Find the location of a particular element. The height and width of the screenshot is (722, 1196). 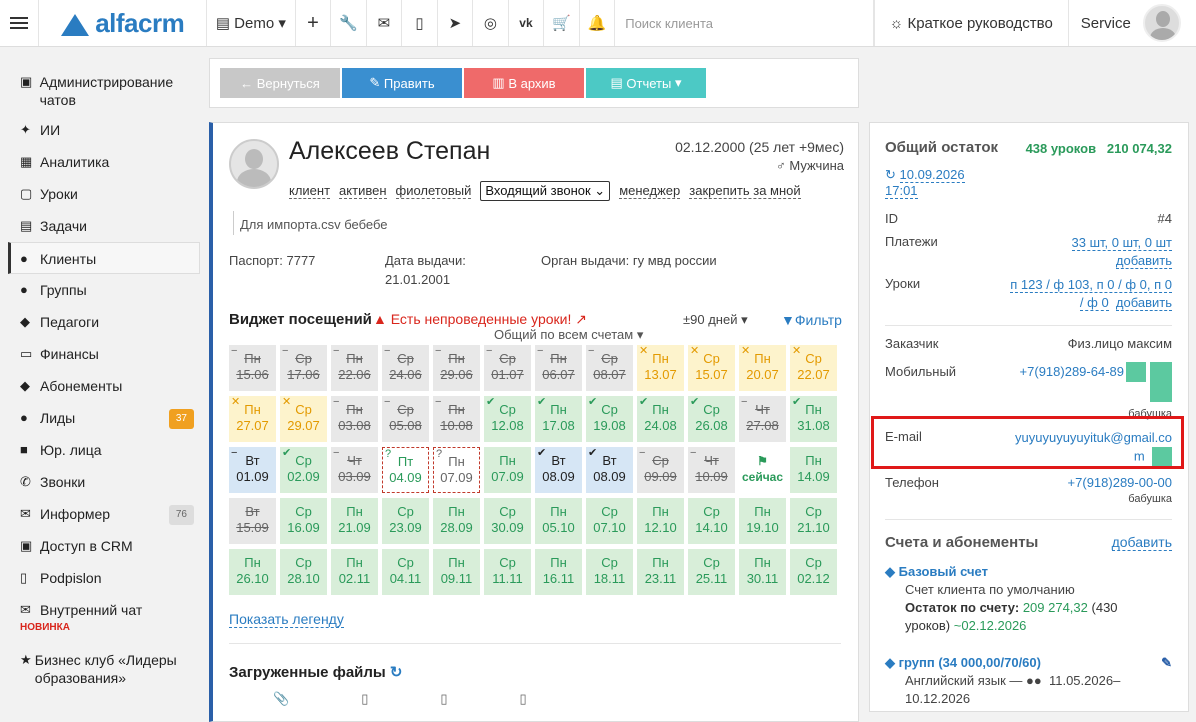

tag-client: клиент is located at coordinates (310, 191).